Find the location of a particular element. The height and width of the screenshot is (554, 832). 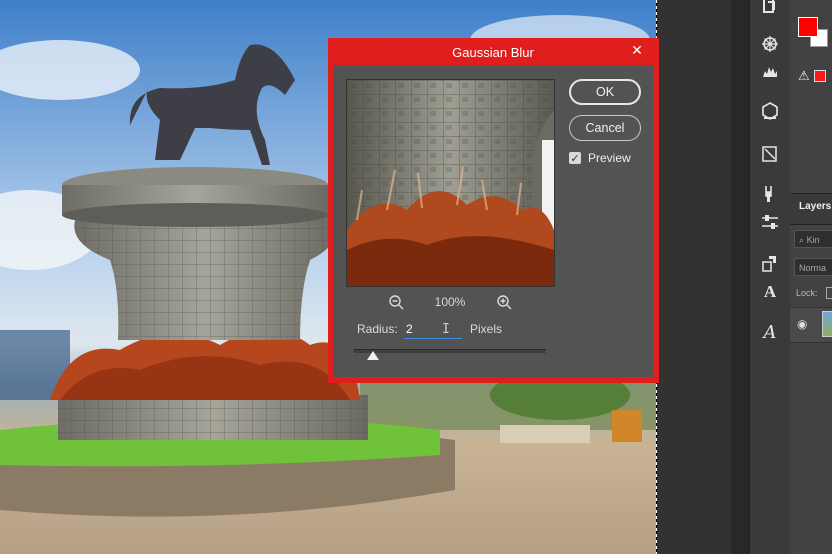

panel-gutter-dark is located at coordinates (740, 277).